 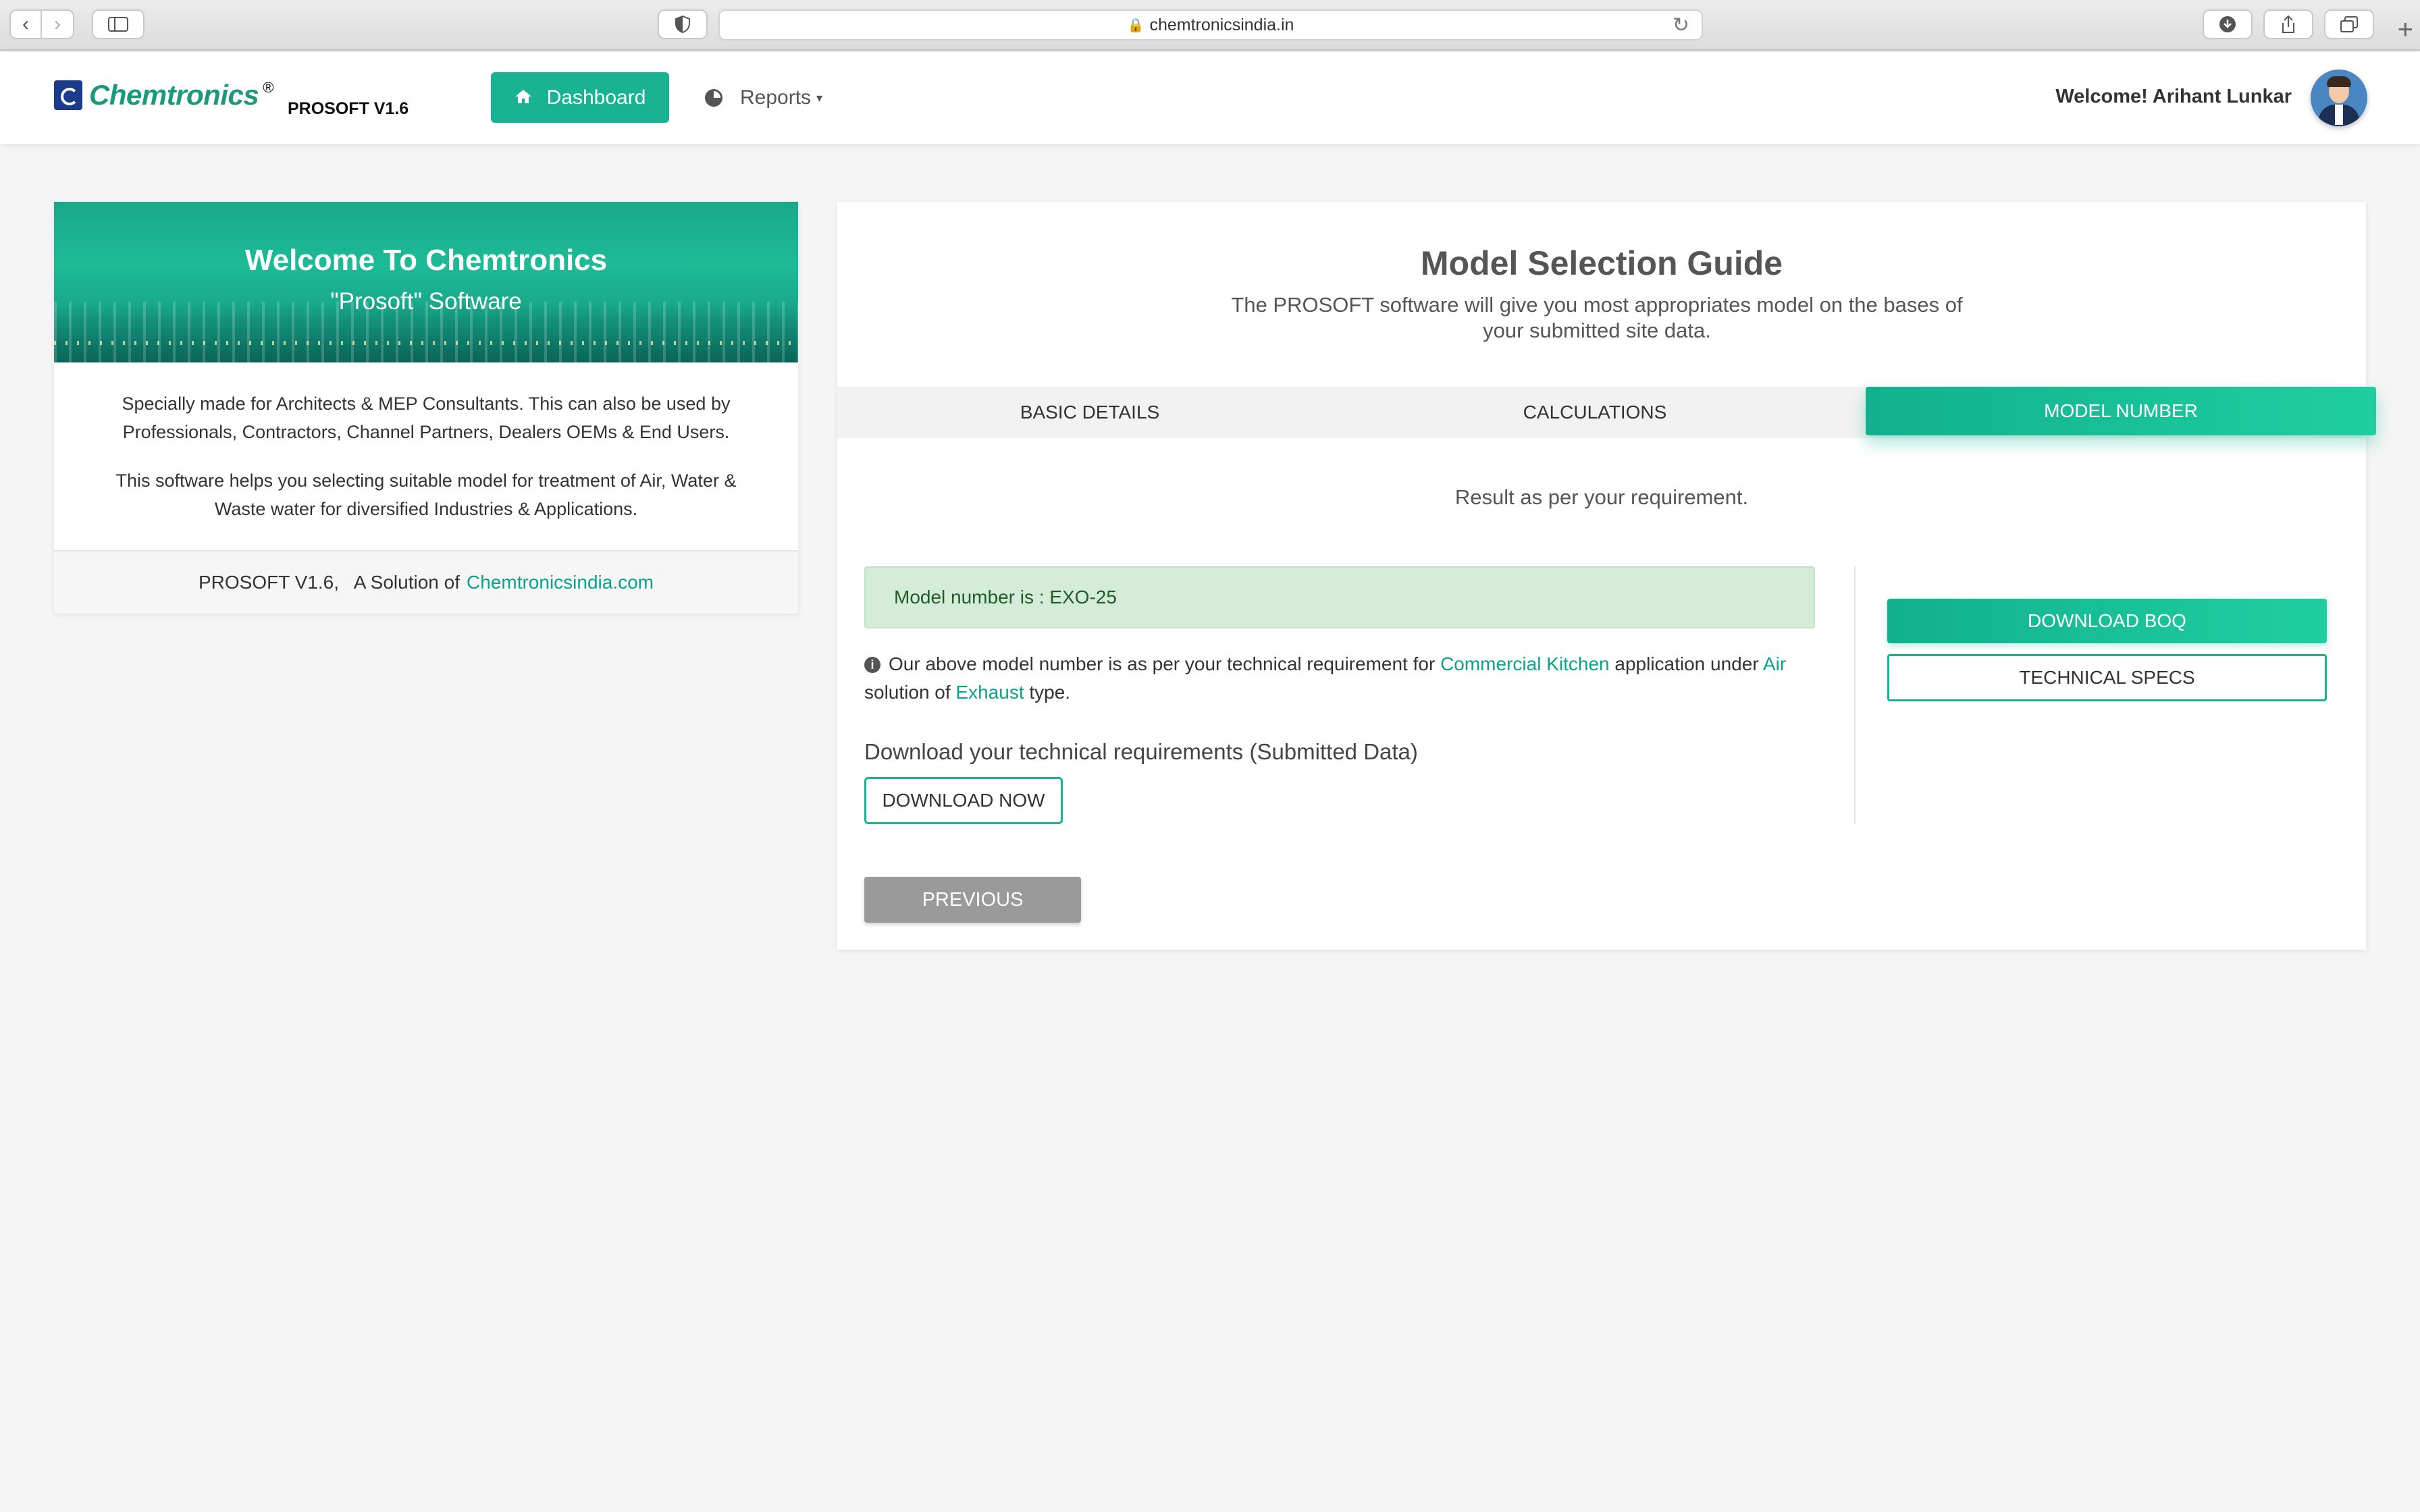 What do you see at coordinates (2228, 24) in the screenshot?
I see `downloads-icon` at bounding box center [2228, 24].